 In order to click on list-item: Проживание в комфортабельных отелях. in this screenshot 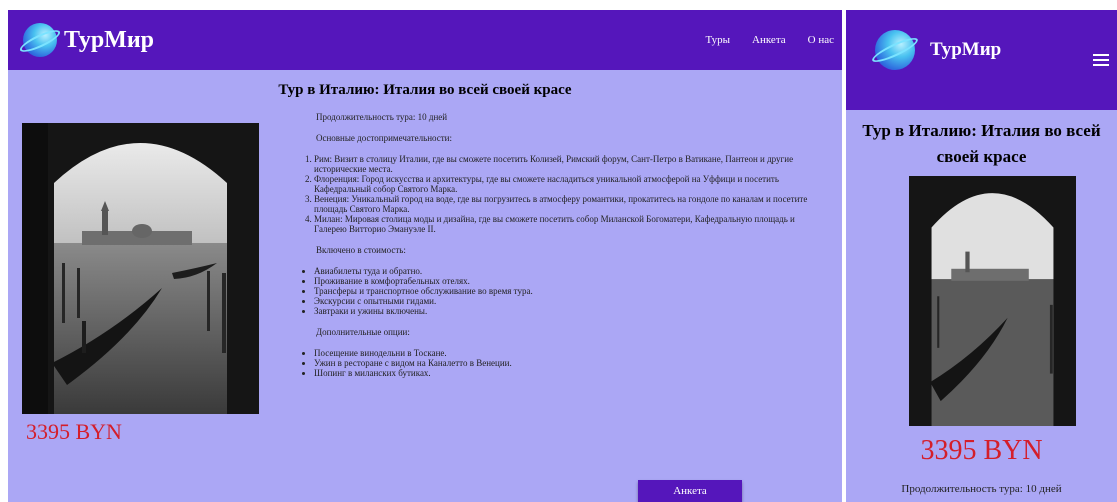, I will do `click(570, 281)`.